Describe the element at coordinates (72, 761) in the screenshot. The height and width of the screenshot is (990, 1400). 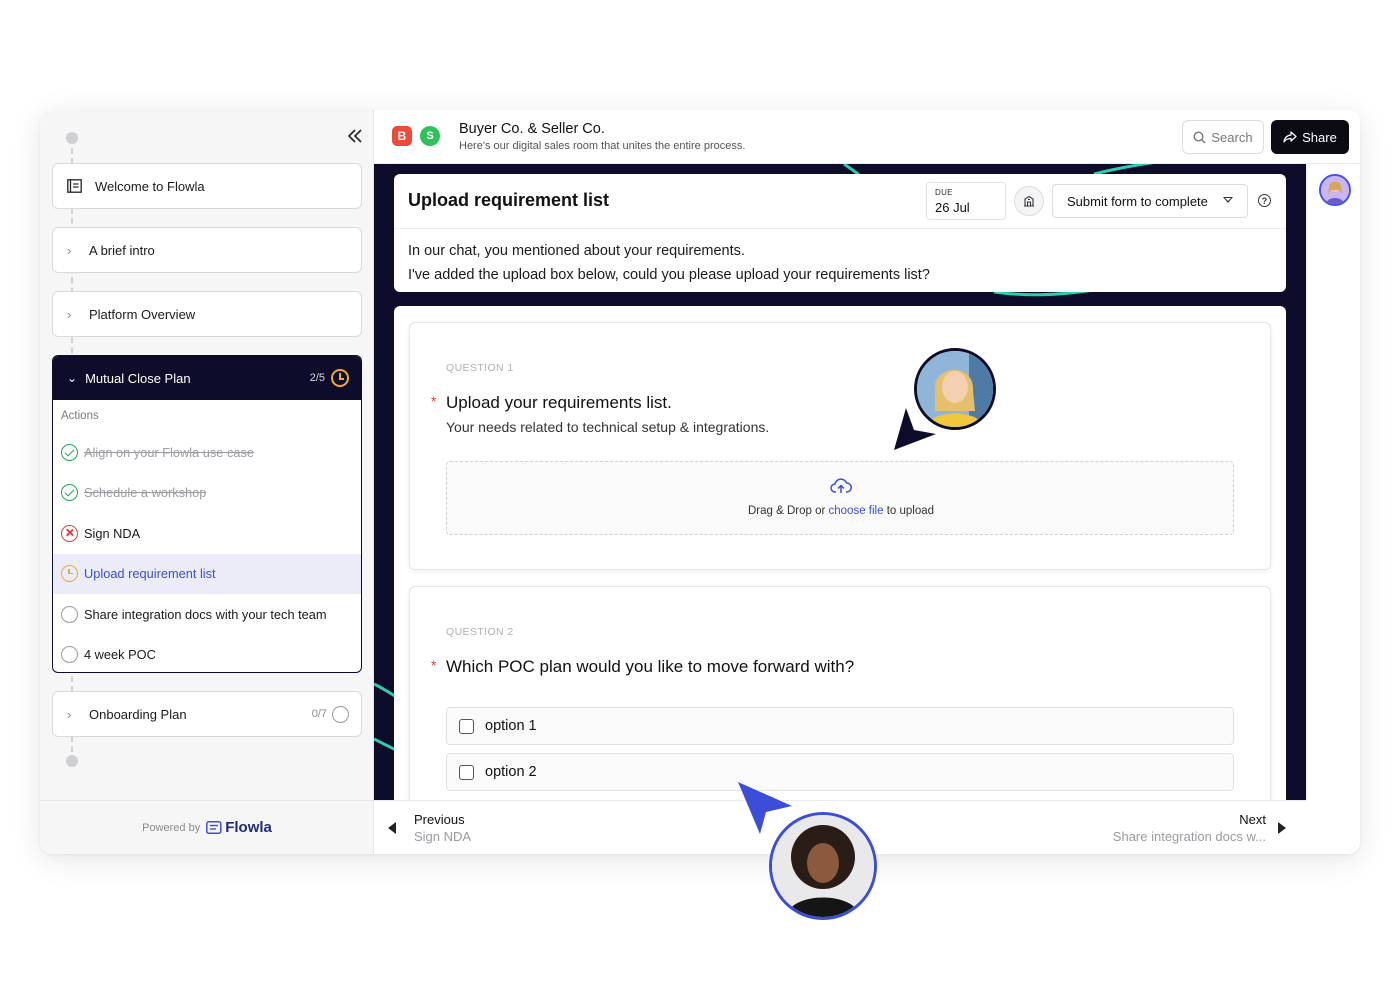
I see `timeline-end-dot` at that location.